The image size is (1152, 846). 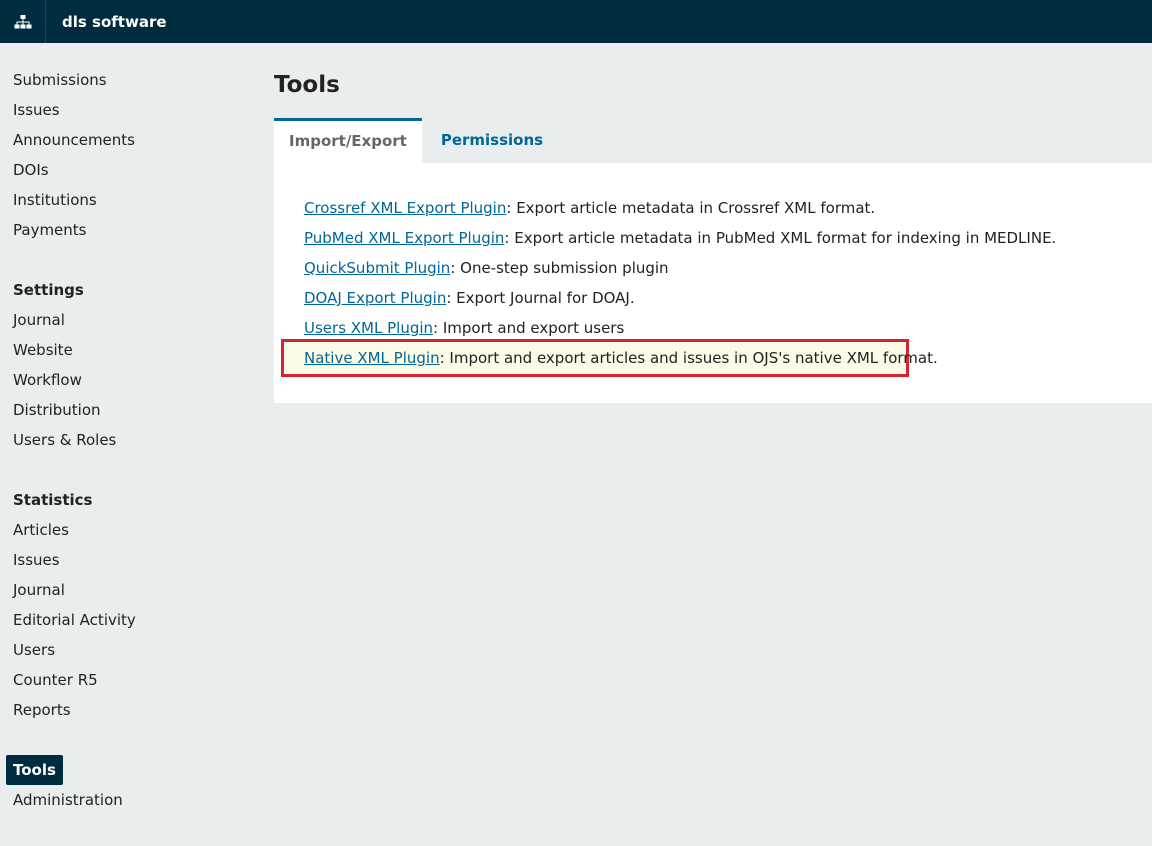 What do you see at coordinates (540, 298) in the screenshot?
I see `plugin-description: : Export Journal for DOAJ.` at bounding box center [540, 298].